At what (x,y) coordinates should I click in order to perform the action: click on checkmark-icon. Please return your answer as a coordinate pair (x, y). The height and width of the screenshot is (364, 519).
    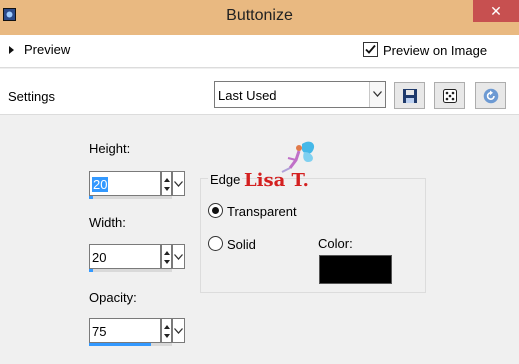
    Looking at the image, I should click on (370, 49).